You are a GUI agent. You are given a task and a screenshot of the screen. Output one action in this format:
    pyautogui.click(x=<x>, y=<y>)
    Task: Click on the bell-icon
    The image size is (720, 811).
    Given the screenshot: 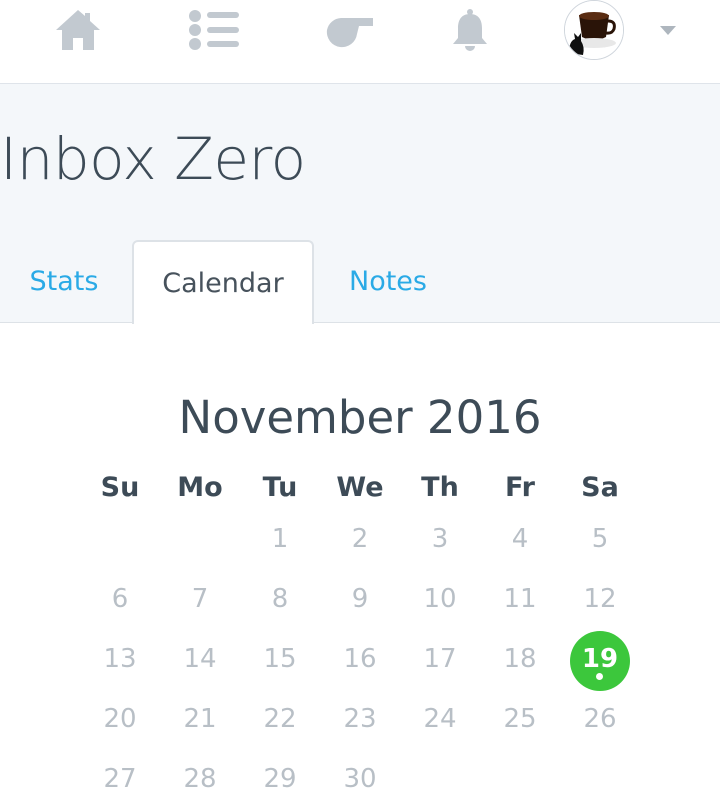 What is the action you would take?
    pyautogui.click(x=470, y=30)
    